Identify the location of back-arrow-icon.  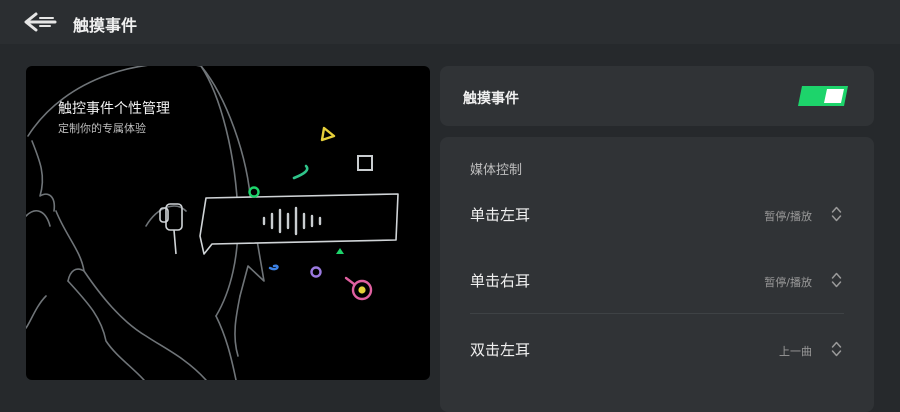
(40, 22).